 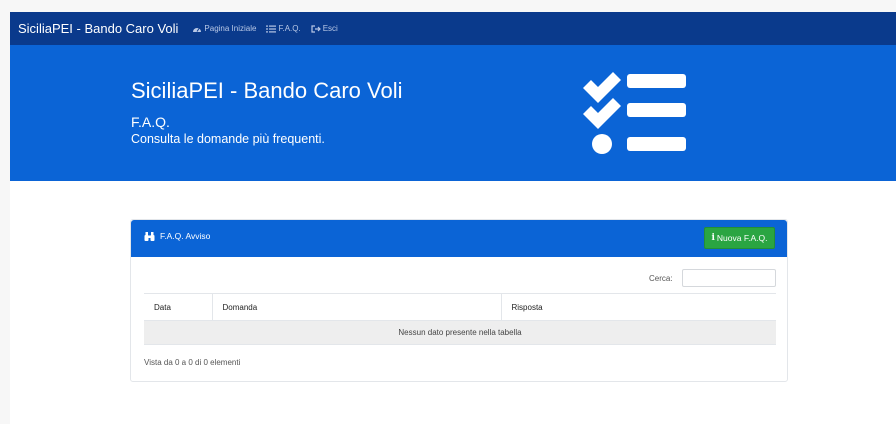 I want to click on nav-link-logout-label: Esci, so click(x=330, y=28).